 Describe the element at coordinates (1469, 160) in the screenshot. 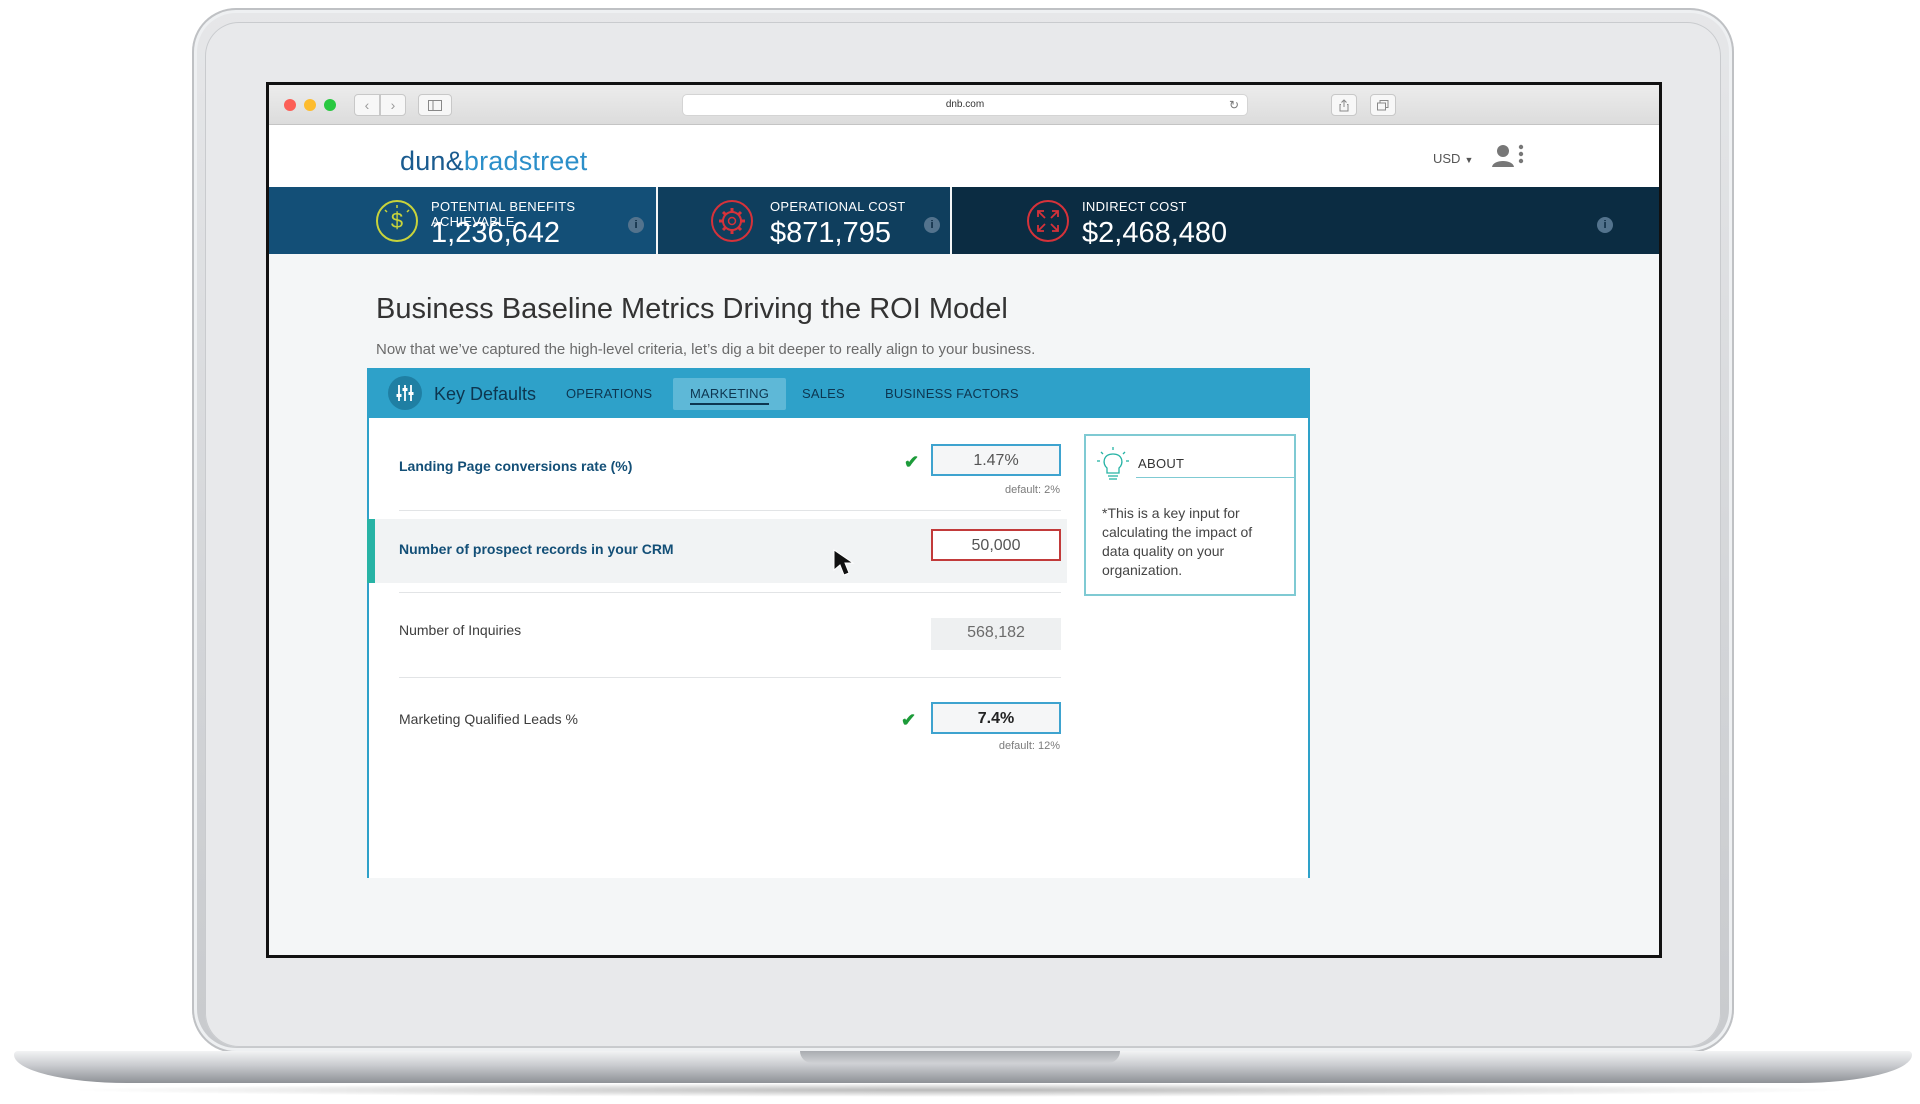

I see `caret-down-icon: ▼` at that location.